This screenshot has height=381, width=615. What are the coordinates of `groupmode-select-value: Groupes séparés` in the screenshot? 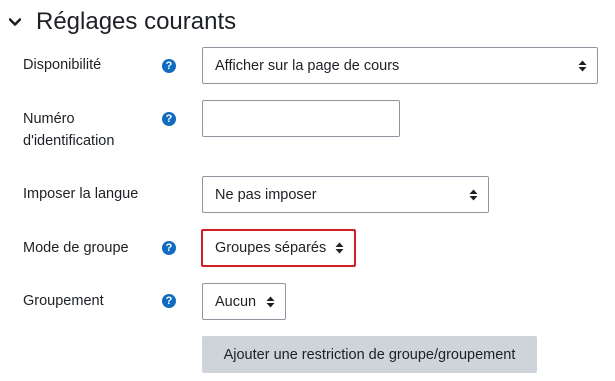 It's located at (271, 248).